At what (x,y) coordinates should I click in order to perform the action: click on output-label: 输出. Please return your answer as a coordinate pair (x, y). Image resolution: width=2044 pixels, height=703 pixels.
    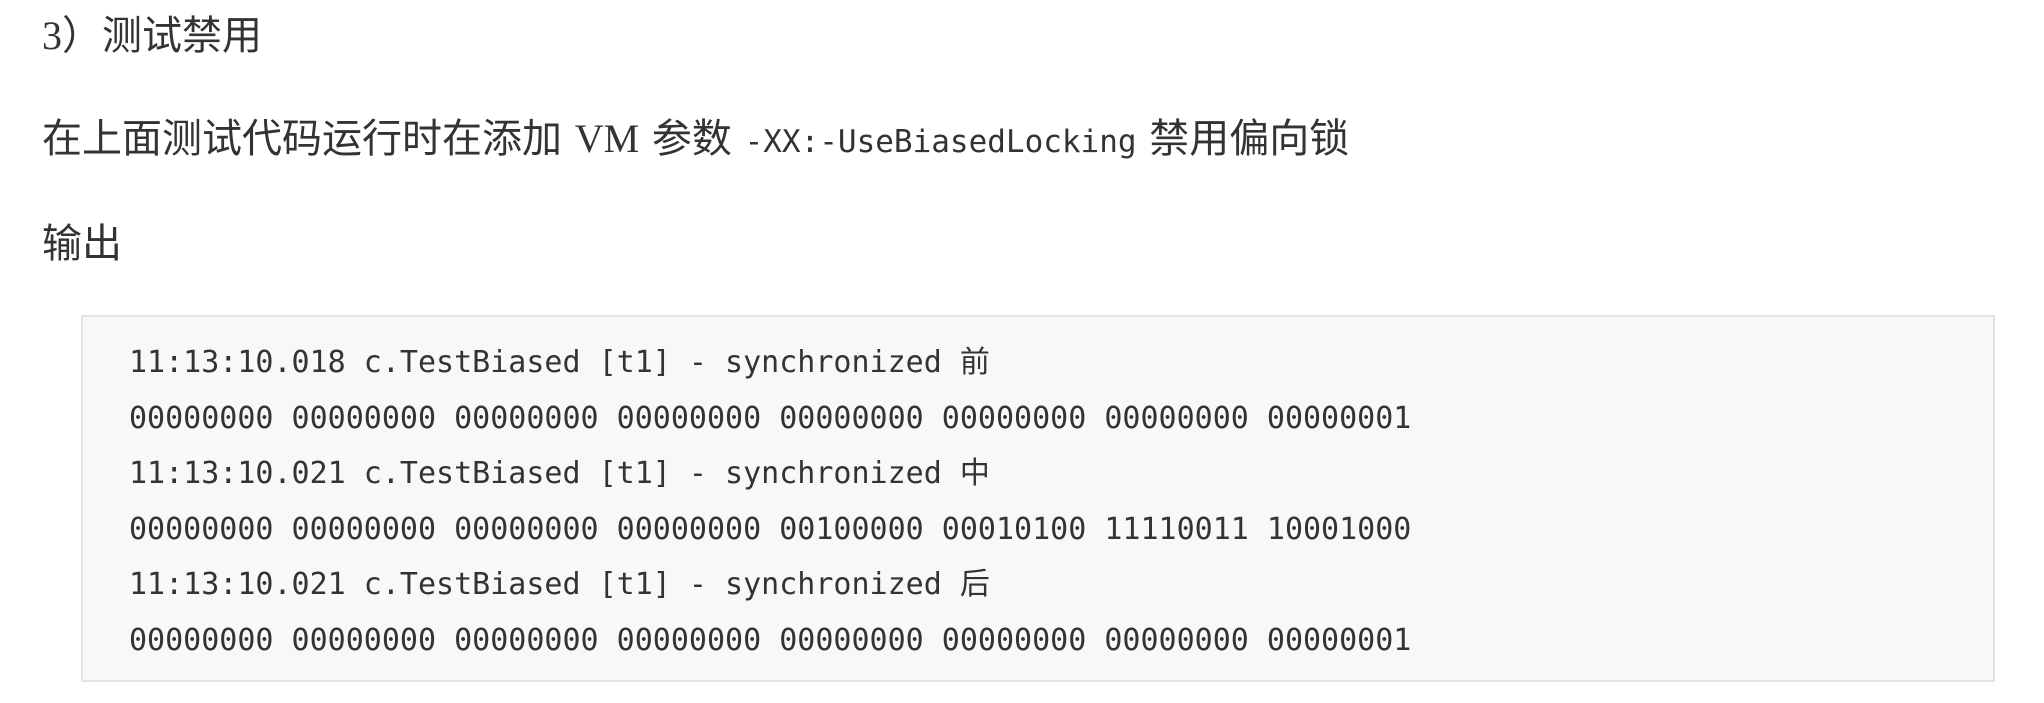
    Looking at the image, I should click on (82, 244).